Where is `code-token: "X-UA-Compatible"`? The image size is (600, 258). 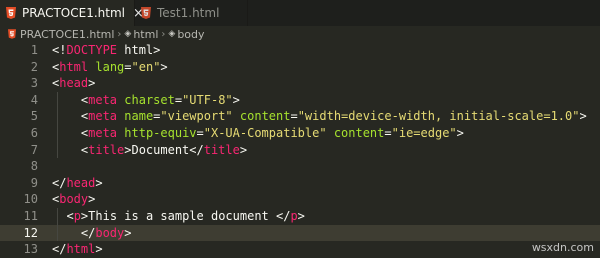 code-token: "X-UA-Compatible" is located at coordinates (265, 132).